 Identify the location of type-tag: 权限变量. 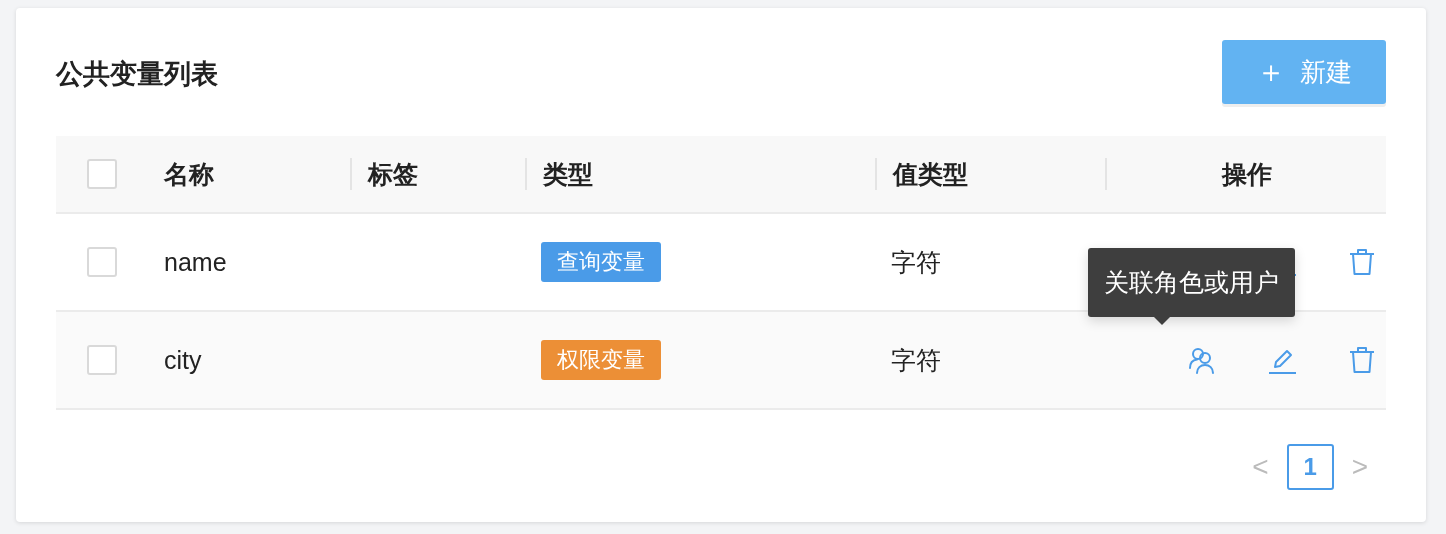
(601, 360).